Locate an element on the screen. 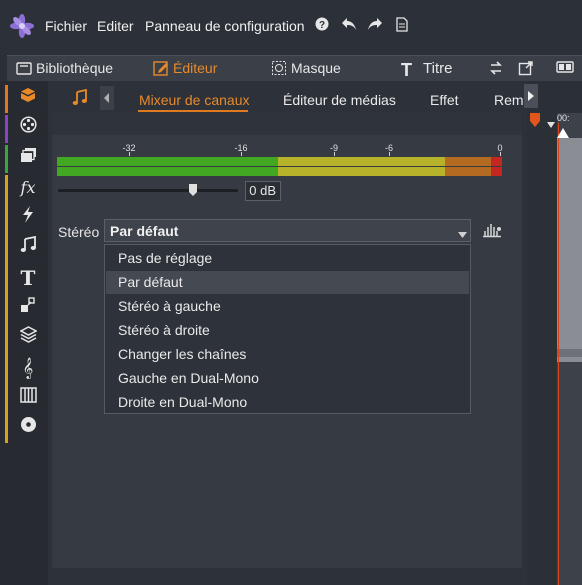  sidebar-item-film is located at coordinates (28, 128).